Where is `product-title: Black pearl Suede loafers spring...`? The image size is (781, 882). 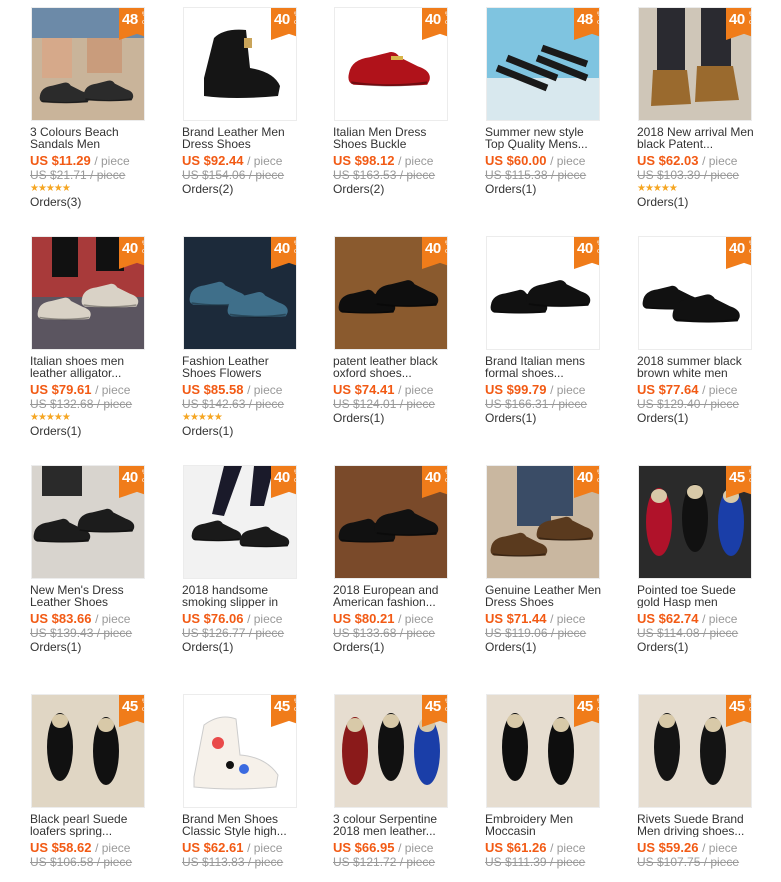 product-title: Black pearl Suede loafers spring... is located at coordinates (90, 825).